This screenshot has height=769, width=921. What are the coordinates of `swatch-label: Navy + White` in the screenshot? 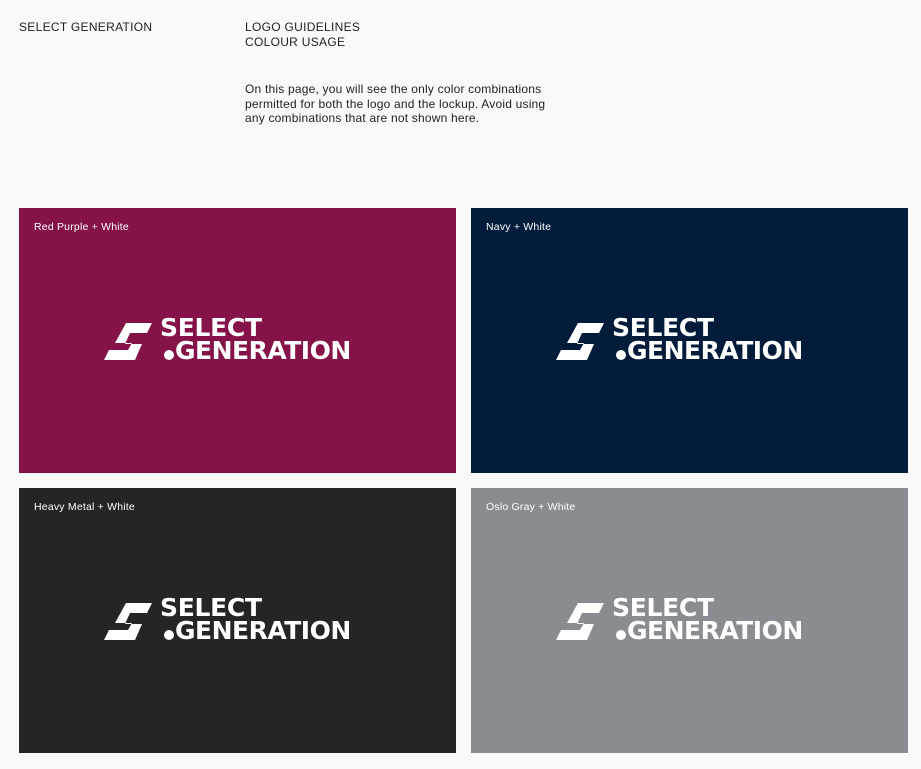 It's located at (519, 227).